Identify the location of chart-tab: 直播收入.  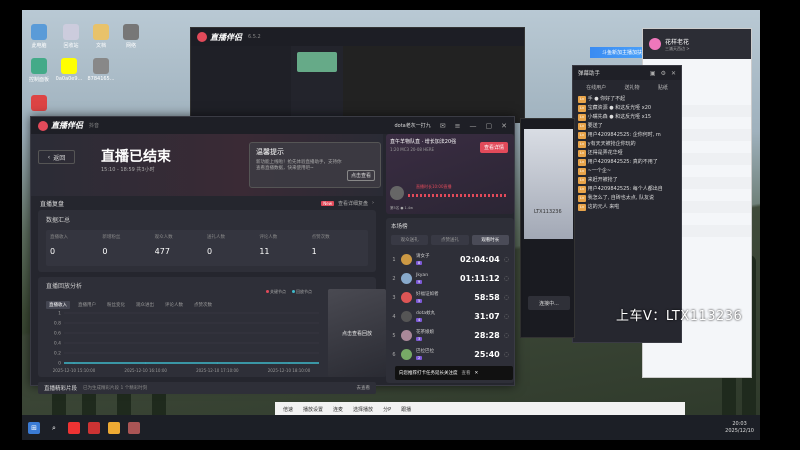
(58, 305).